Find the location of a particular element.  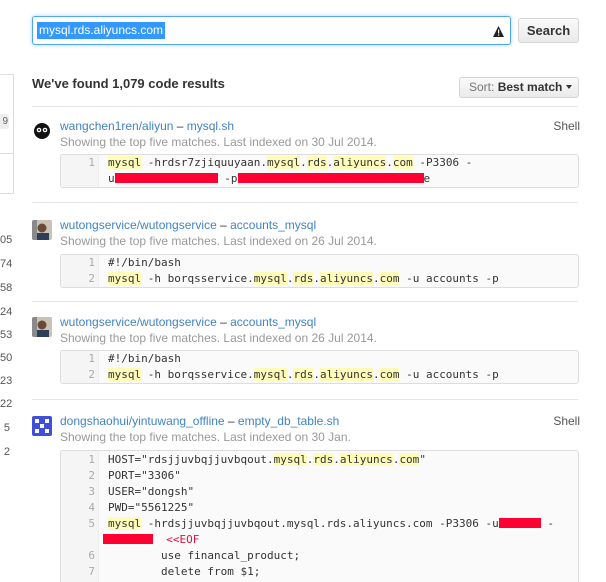

code-segment: " is located at coordinates (422, 459).